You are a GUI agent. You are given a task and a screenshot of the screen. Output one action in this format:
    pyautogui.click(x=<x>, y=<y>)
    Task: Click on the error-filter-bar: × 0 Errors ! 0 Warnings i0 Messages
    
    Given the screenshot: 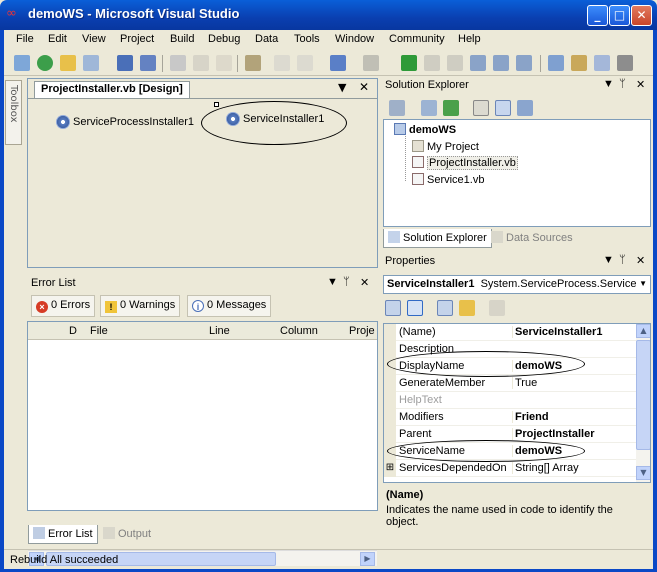 What is the action you would take?
    pyautogui.click(x=202, y=307)
    